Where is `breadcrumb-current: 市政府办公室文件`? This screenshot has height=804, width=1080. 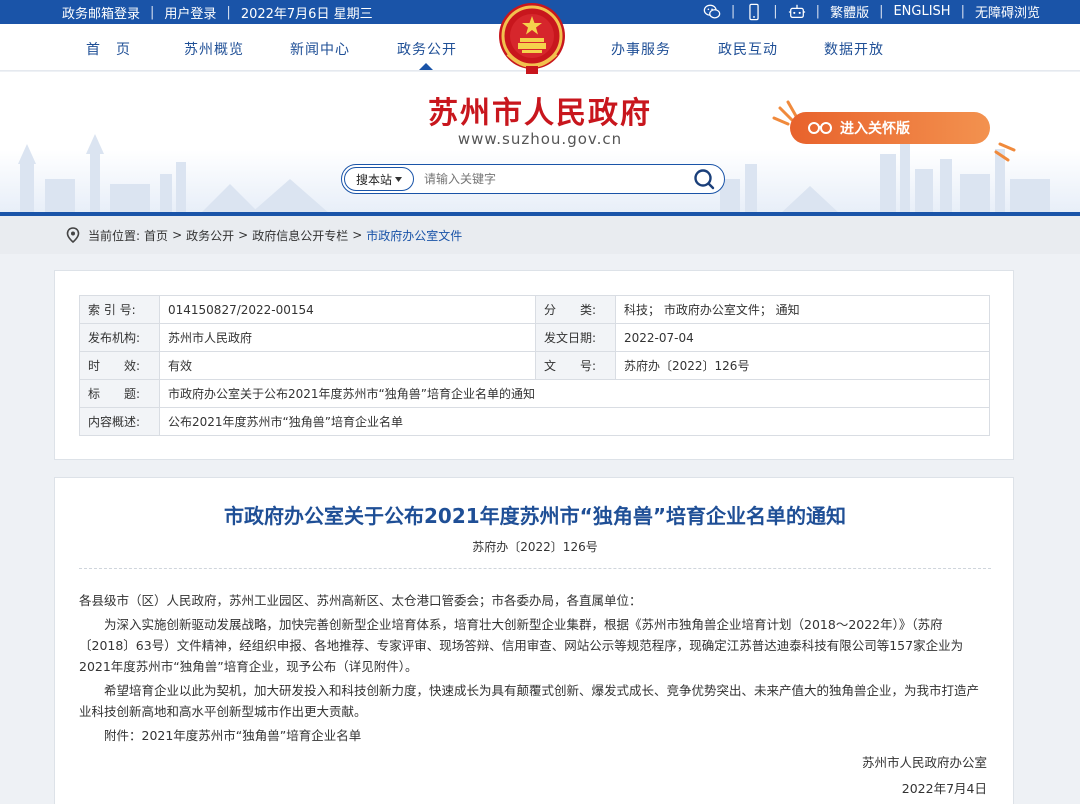
breadcrumb-current: 市政府办公室文件 is located at coordinates (414, 235).